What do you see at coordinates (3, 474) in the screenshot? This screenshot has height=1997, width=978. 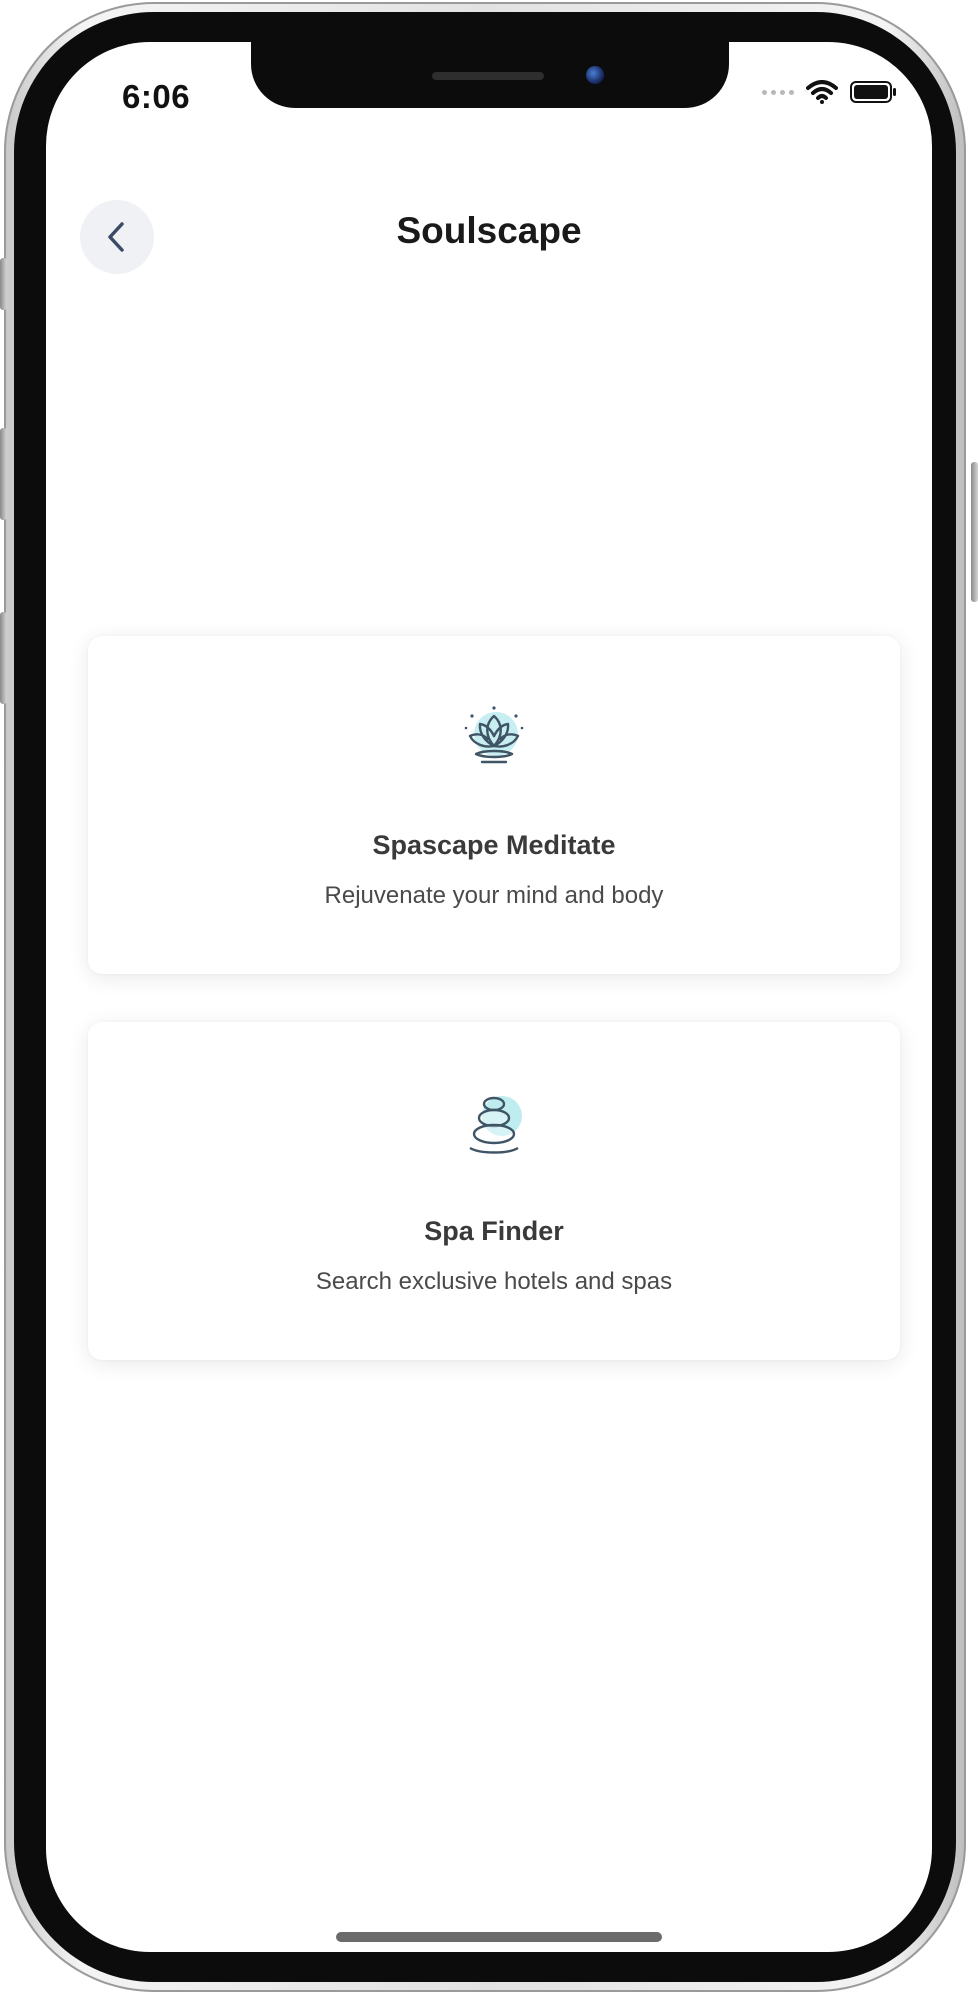 I see `volume-up-button` at bounding box center [3, 474].